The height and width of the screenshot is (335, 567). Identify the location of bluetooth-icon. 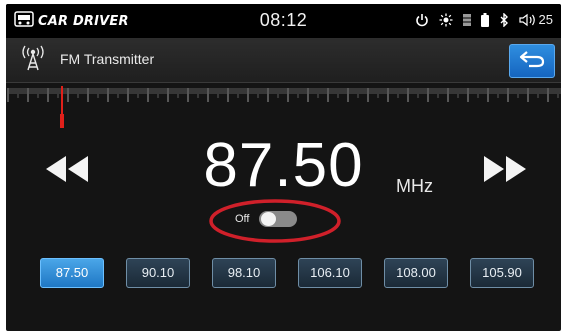
(504, 19).